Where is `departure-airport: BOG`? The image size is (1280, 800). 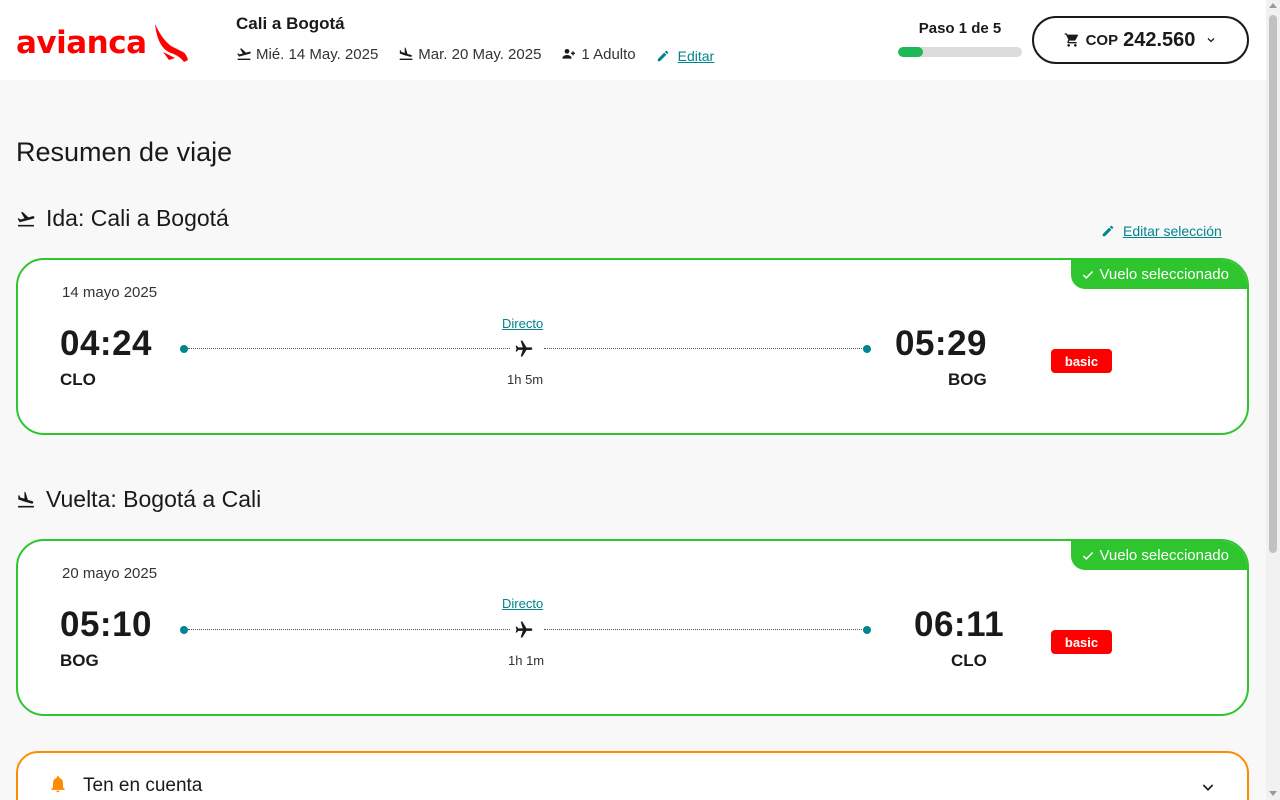 departure-airport: BOG is located at coordinates (79, 660).